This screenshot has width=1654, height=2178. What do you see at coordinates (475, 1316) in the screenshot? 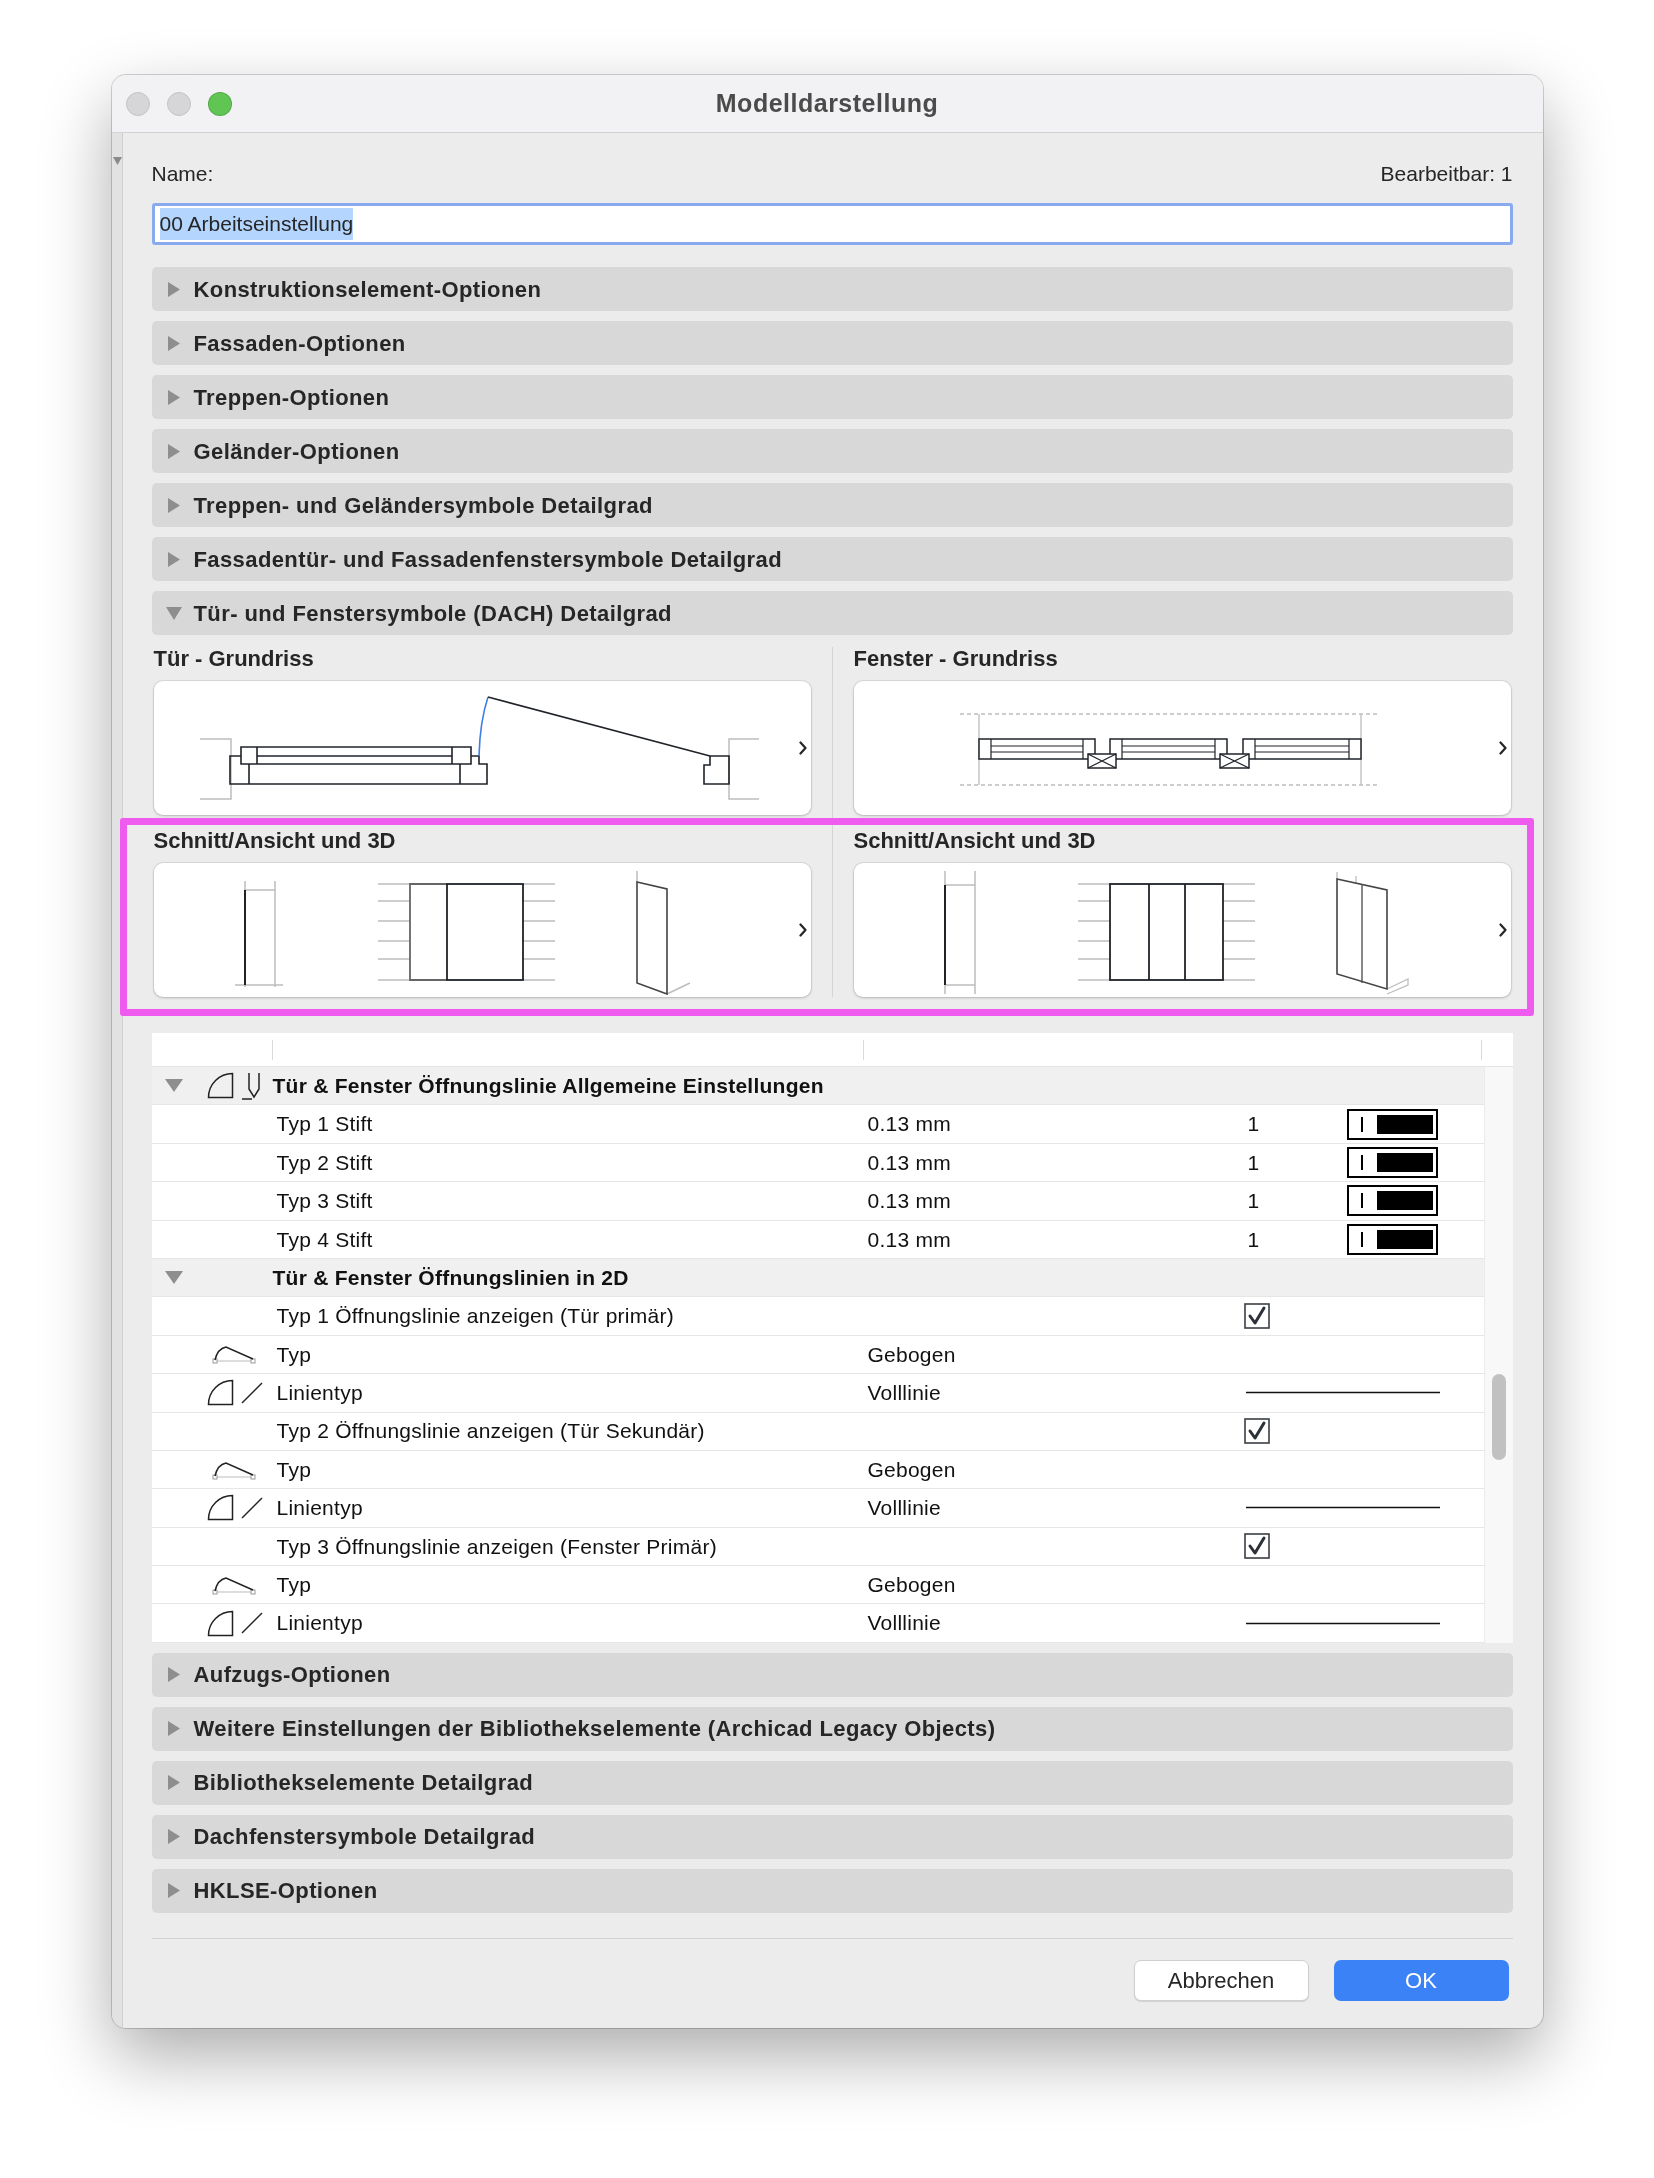
I see `row-label: Typ 1 Öffnungslinie anzeigen (Tür primär)` at bounding box center [475, 1316].